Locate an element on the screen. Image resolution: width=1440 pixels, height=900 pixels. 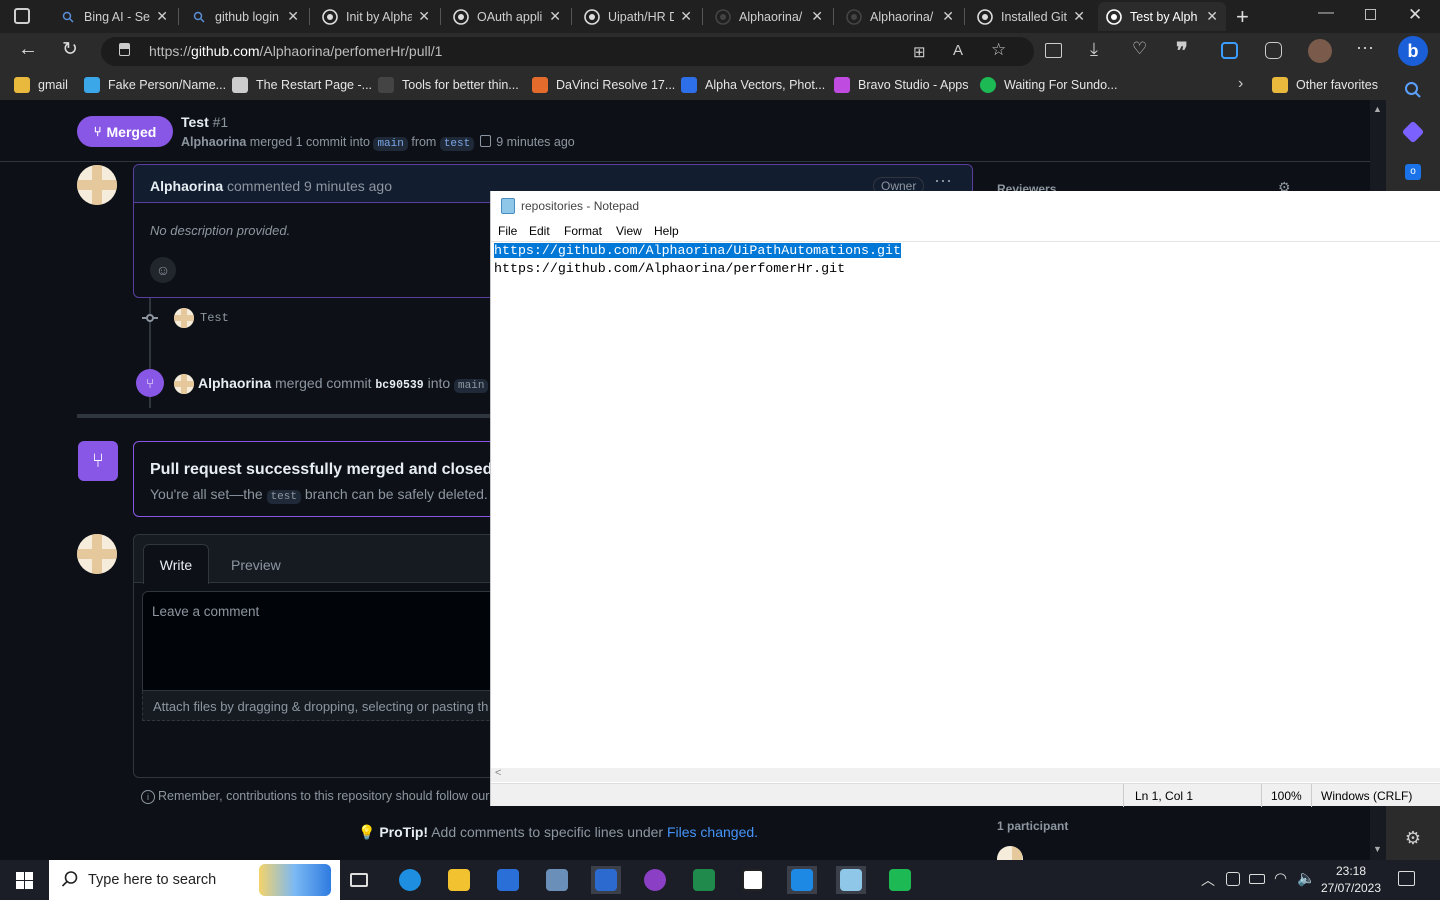
health-icon: ♡ is located at coordinates (1139, 49).